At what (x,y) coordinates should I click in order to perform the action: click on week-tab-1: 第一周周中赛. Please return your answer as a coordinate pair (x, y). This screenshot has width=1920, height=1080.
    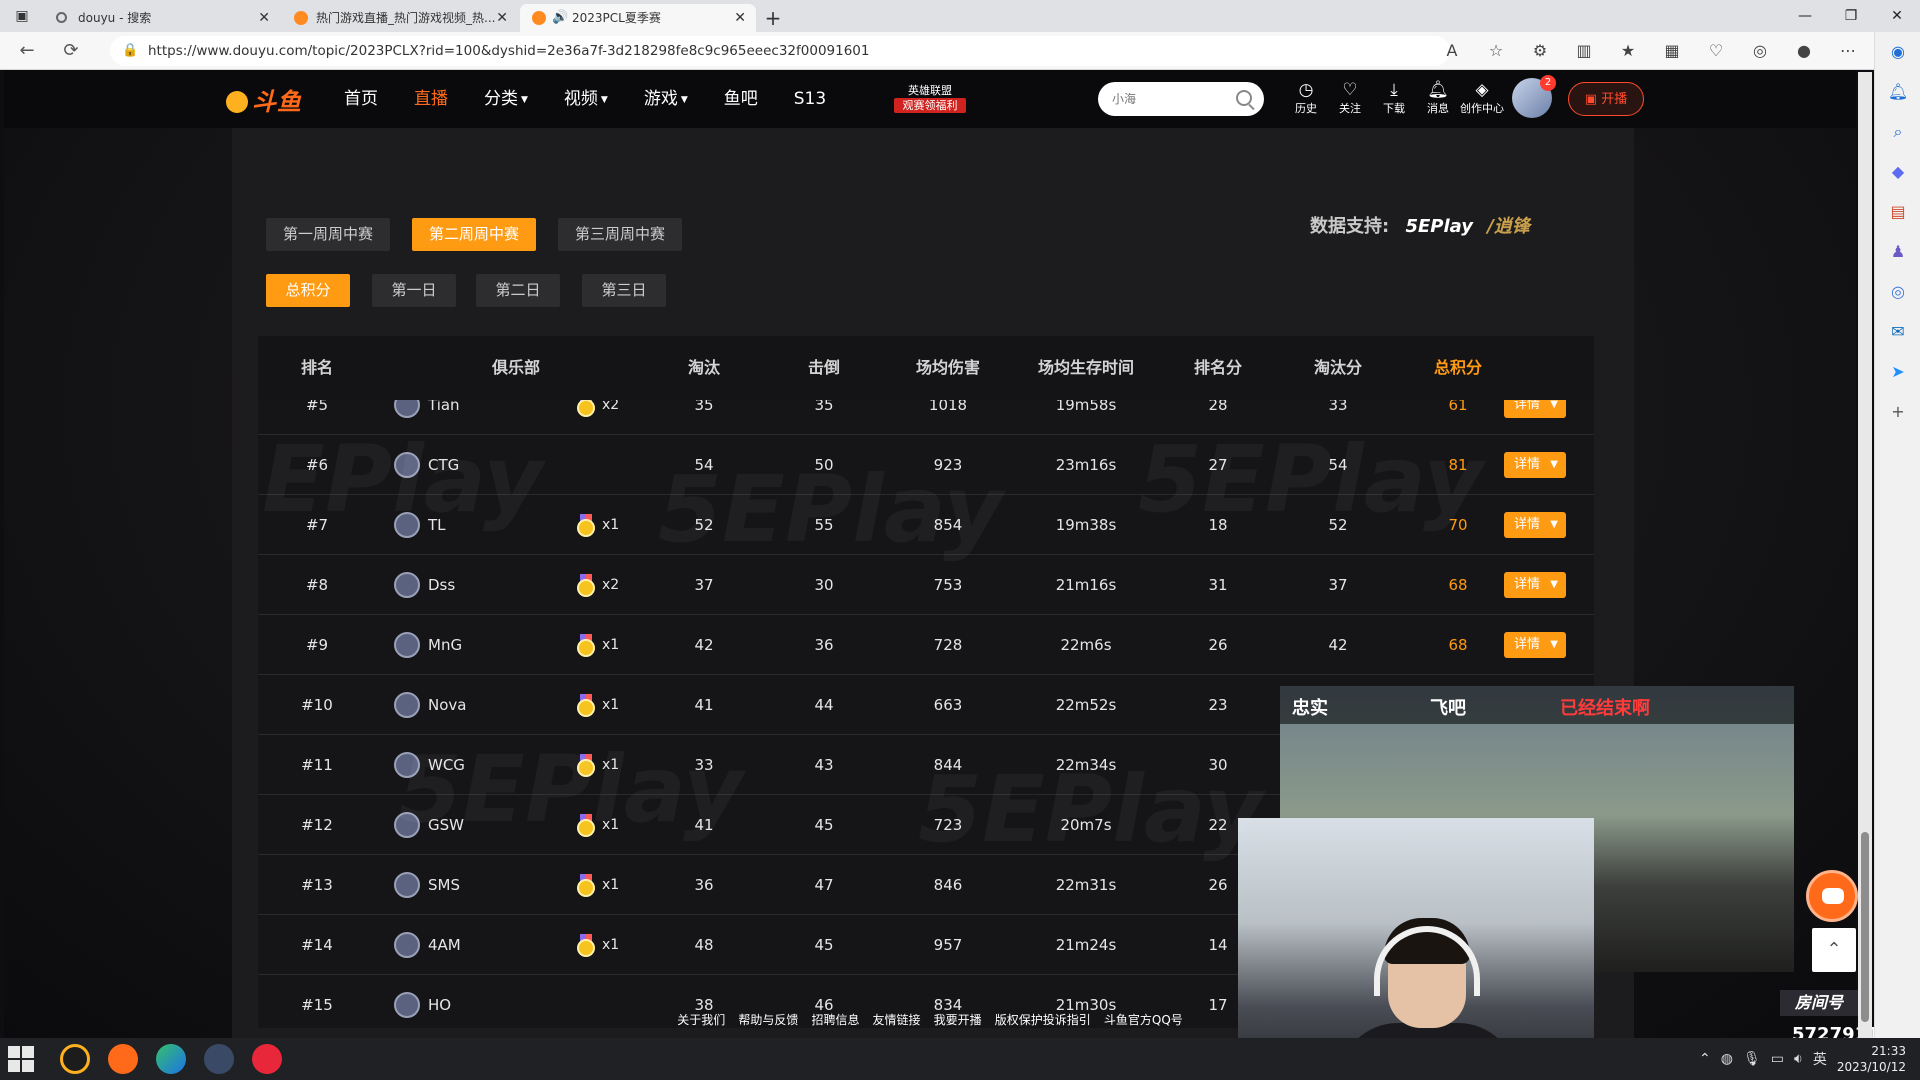
    Looking at the image, I should click on (328, 234).